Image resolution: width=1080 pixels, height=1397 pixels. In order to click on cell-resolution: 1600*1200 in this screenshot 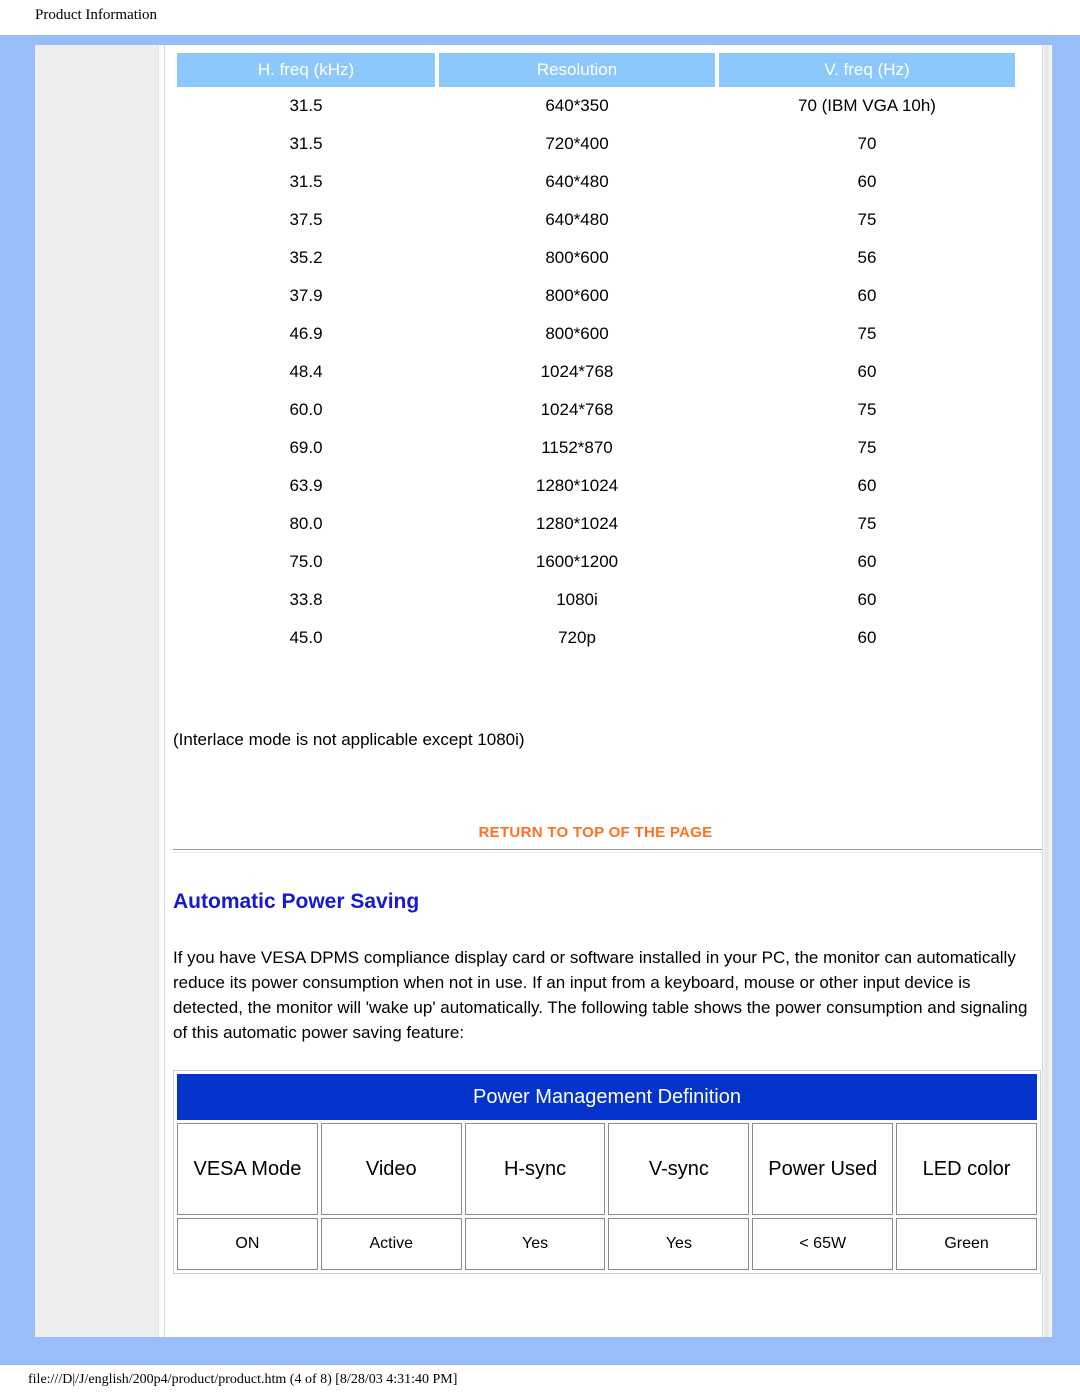, I will do `click(577, 561)`.